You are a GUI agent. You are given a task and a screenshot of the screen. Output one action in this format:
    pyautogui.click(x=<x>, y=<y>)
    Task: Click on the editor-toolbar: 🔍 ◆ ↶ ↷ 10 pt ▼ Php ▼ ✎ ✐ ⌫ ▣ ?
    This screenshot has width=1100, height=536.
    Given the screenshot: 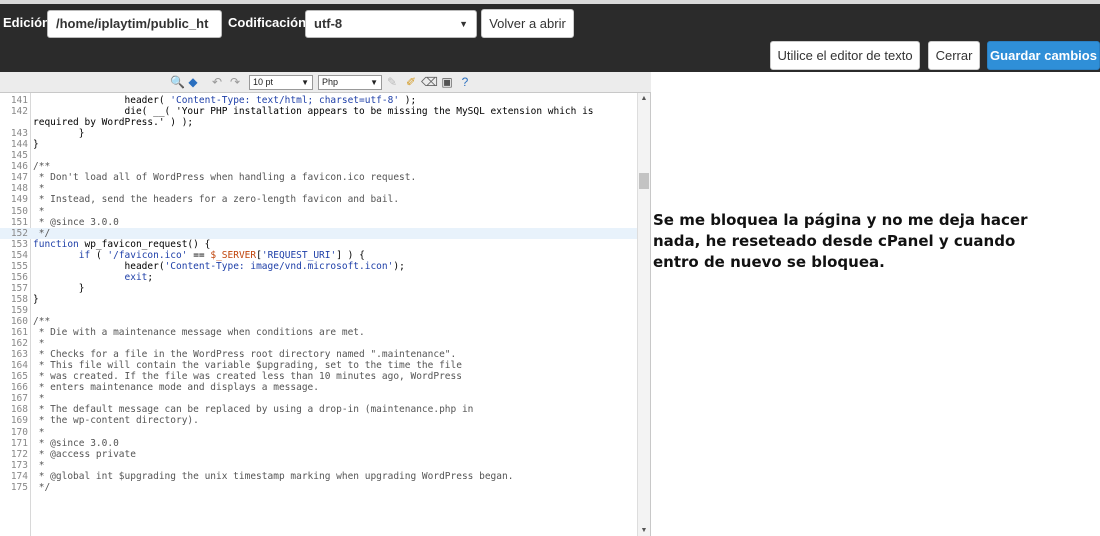 What is the action you would take?
    pyautogui.click(x=325, y=82)
    